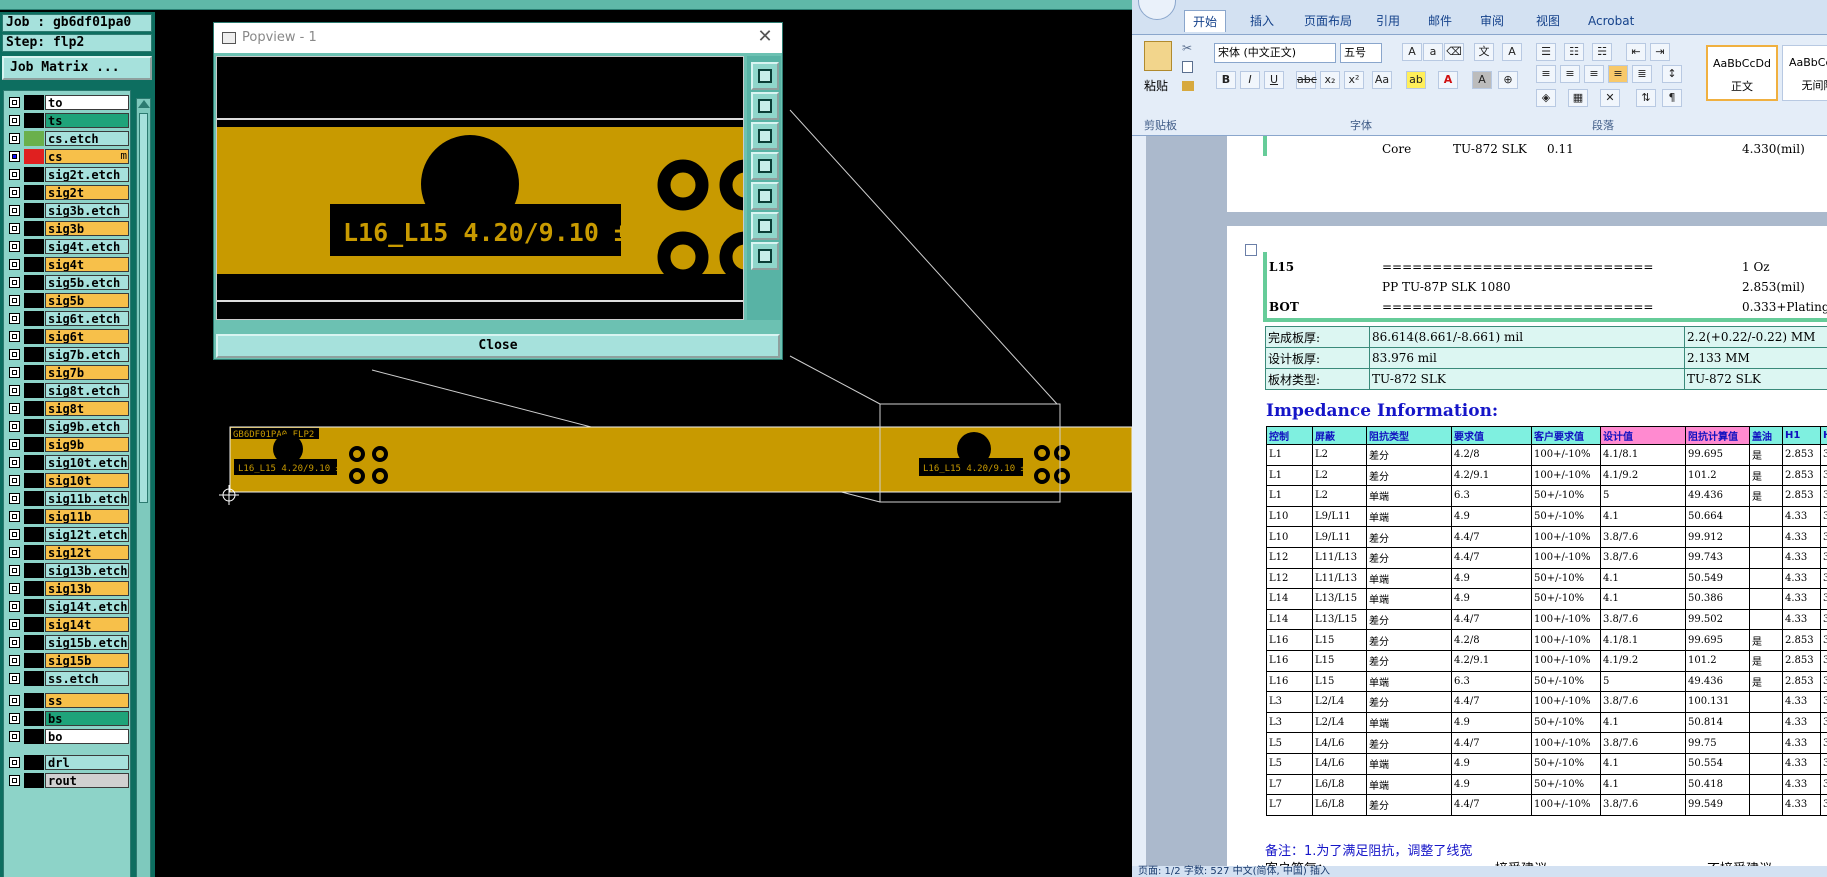 The height and width of the screenshot is (877, 1827). I want to click on impedance-cell: 4.2/8, so click(1491, 640).